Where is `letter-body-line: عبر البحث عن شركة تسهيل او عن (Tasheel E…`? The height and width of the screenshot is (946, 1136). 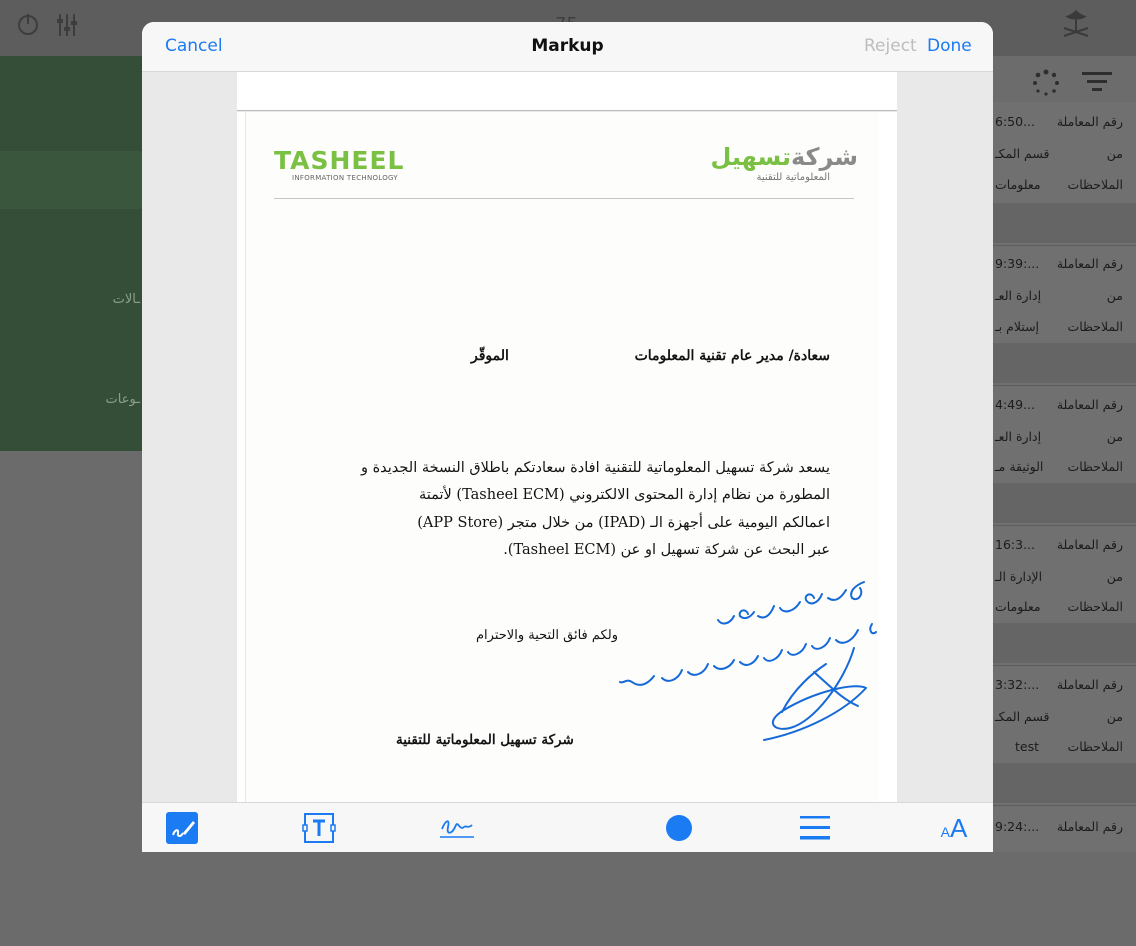 letter-body-line: عبر البحث عن شركة تسهيل او عن (Tasheel E… is located at coordinates (666, 550).